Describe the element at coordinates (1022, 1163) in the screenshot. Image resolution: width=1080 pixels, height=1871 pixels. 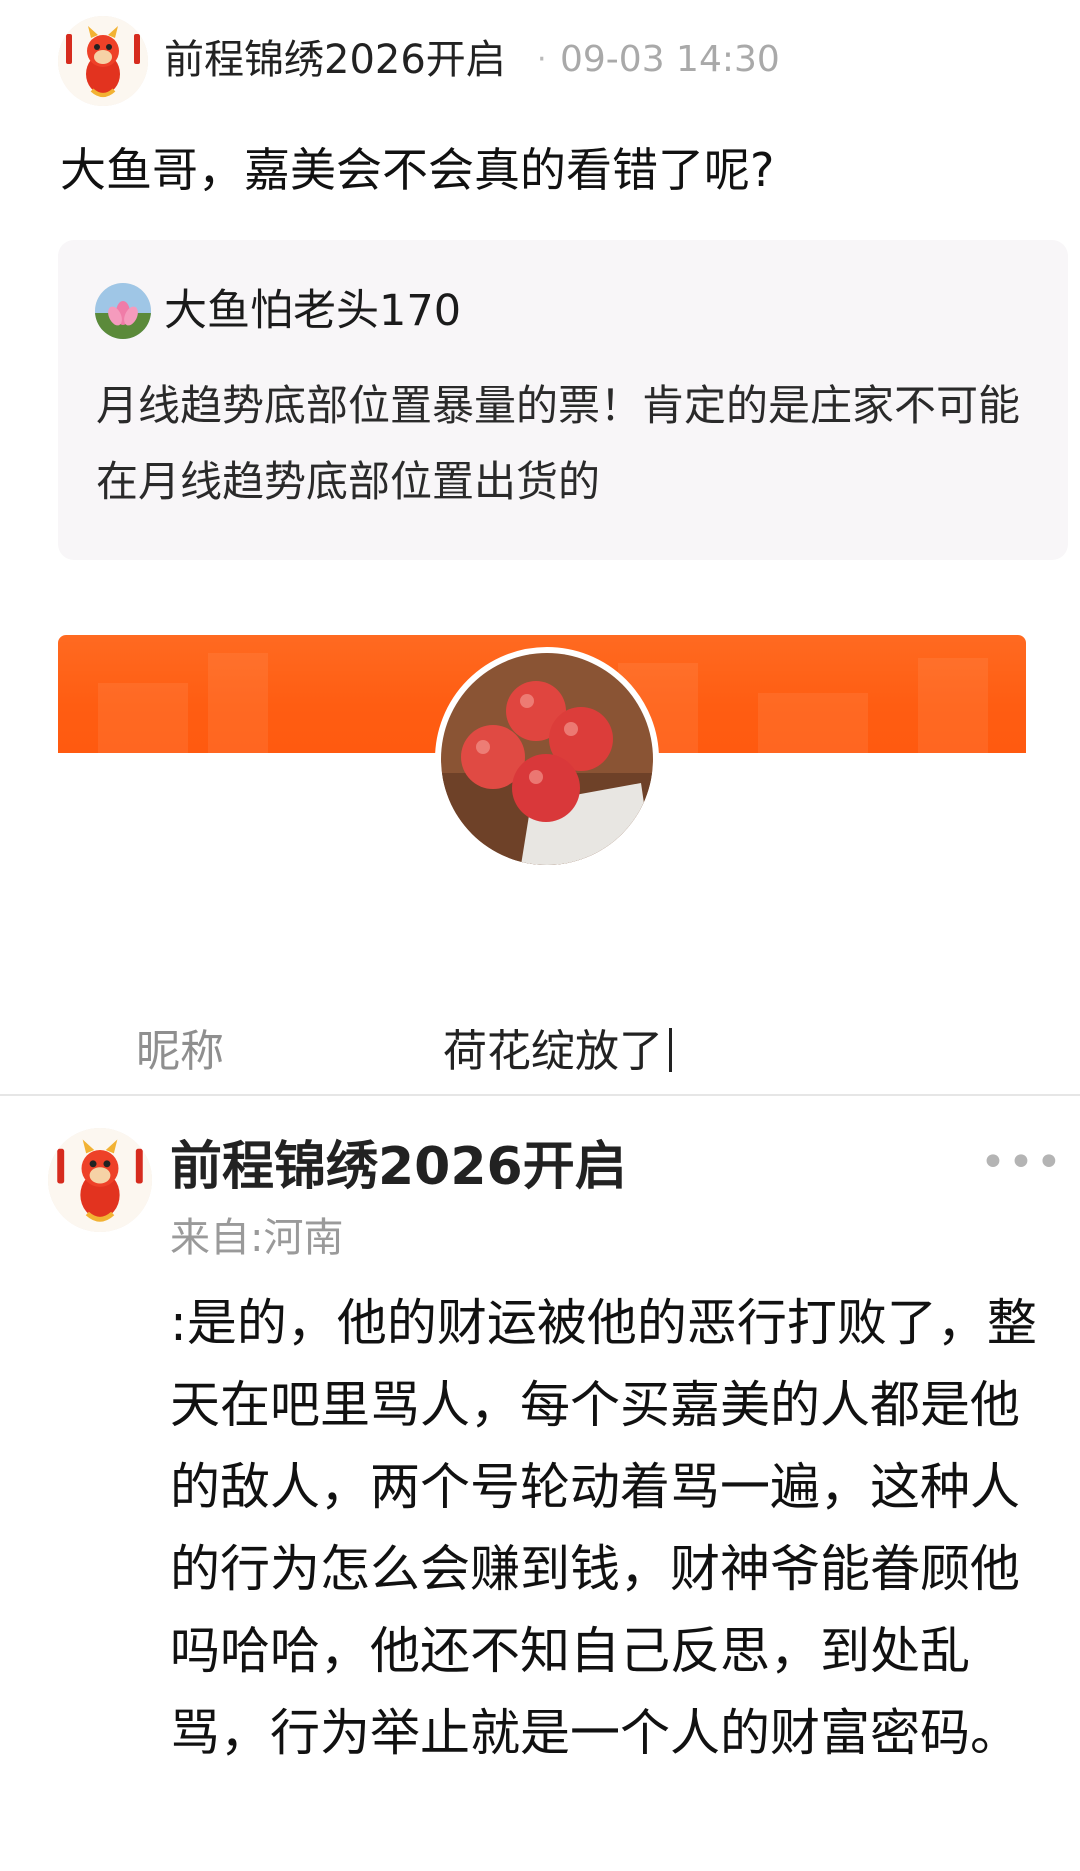
I see `more-dots-icon: •••` at that location.